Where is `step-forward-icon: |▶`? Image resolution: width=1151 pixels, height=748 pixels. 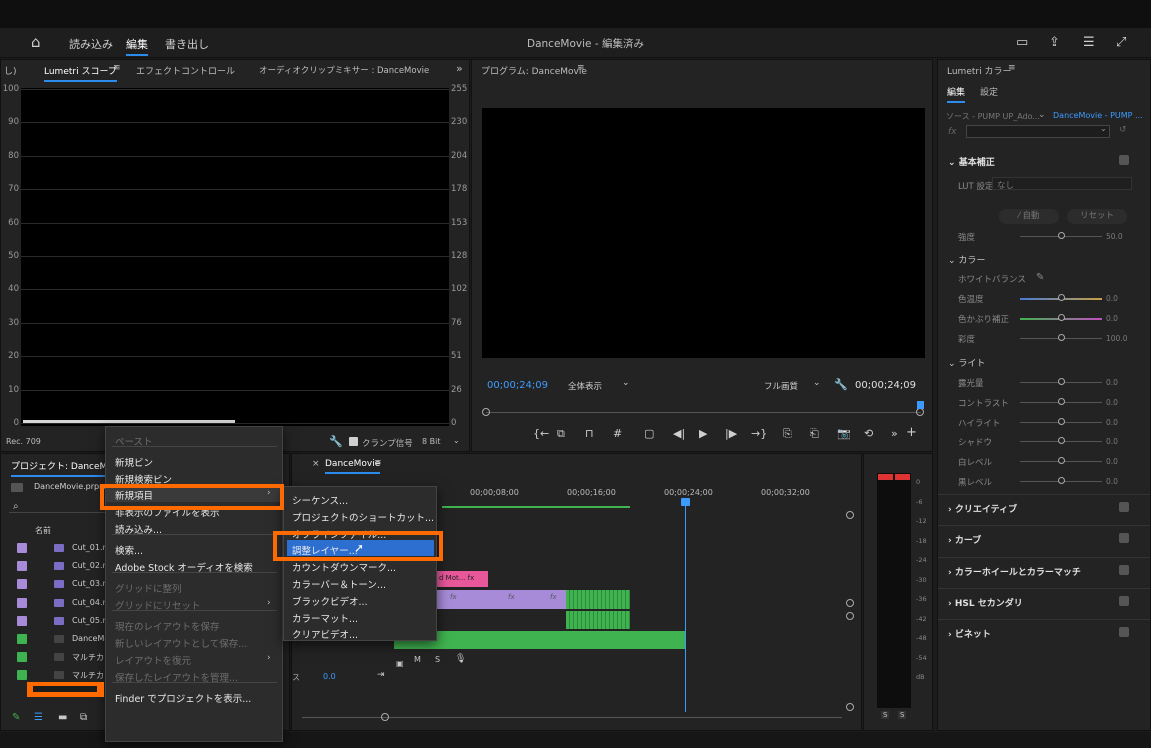 step-forward-icon: |▶ is located at coordinates (731, 433).